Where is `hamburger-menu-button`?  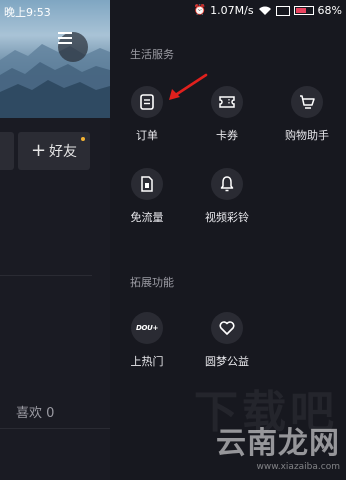
hamburger-menu-button is located at coordinates (73, 47).